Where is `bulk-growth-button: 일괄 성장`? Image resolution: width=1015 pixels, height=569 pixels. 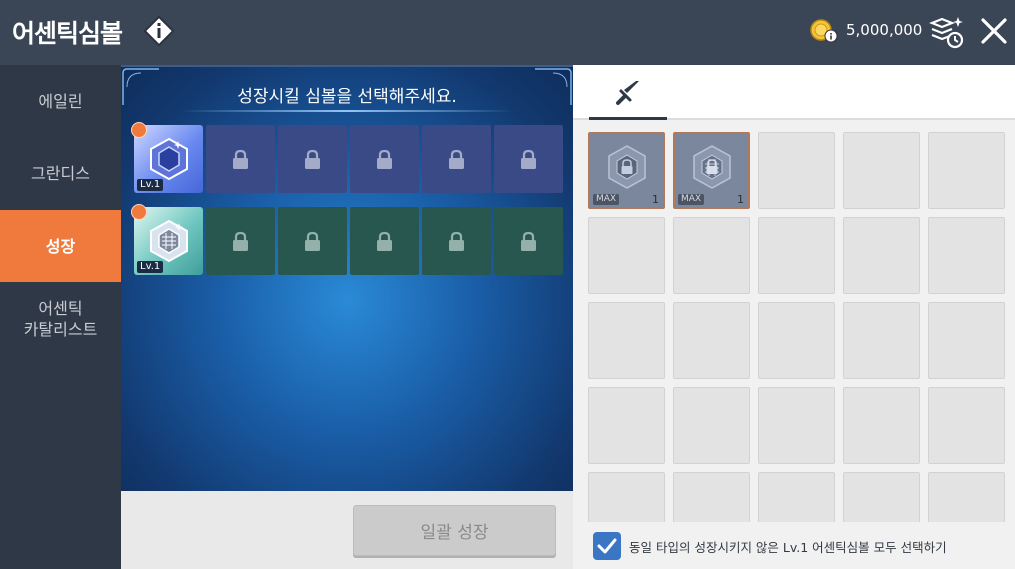 bulk-growth-button: 일괄 성장 is located at coordinates (454, 530).